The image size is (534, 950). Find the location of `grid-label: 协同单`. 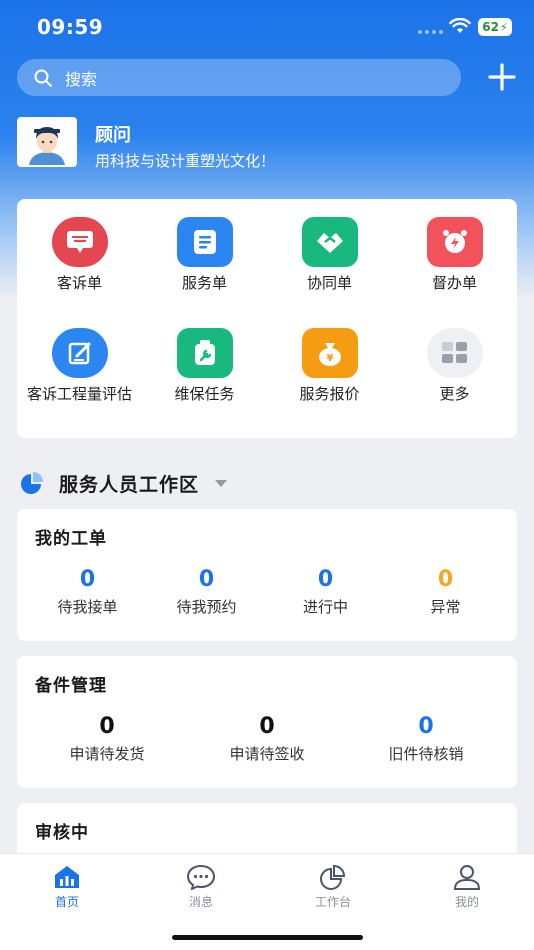

grid-label: 协同单 is located at coordinates (329, 283).